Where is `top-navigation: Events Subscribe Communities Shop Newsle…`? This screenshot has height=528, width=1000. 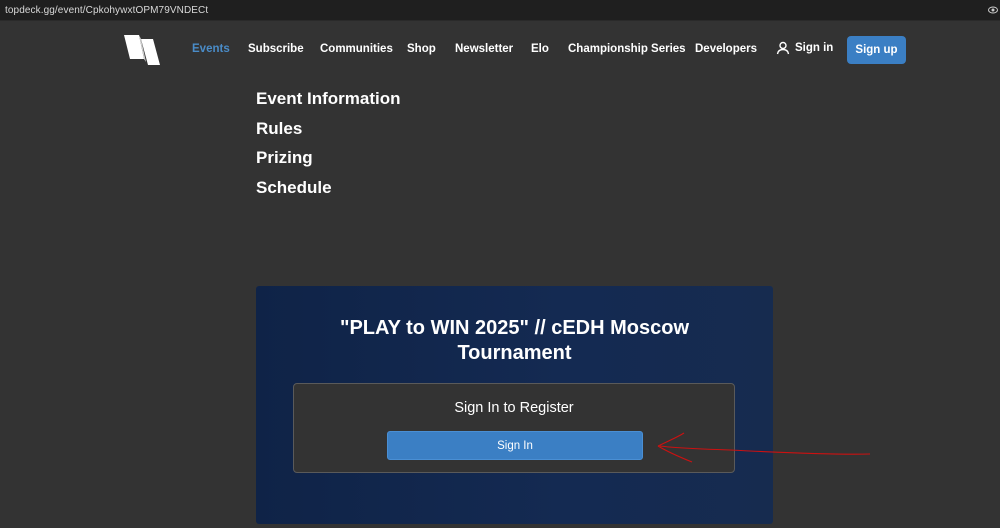
top-navigation: Events Subscribe Communities Shop Newsle… is located at coordinates (500, 50).